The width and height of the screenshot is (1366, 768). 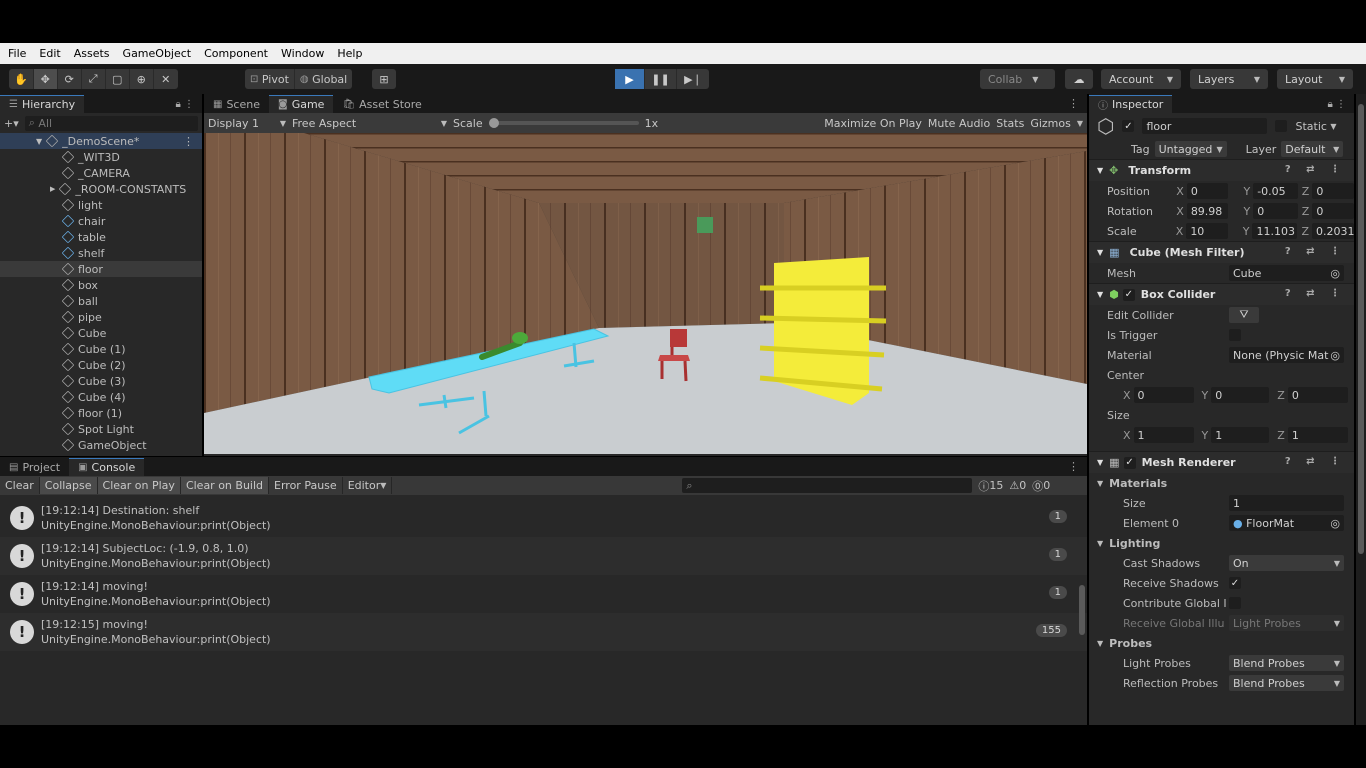 I want to click on box-collider-enabled-checkbox: ✓, so click(x=1128, y=294).